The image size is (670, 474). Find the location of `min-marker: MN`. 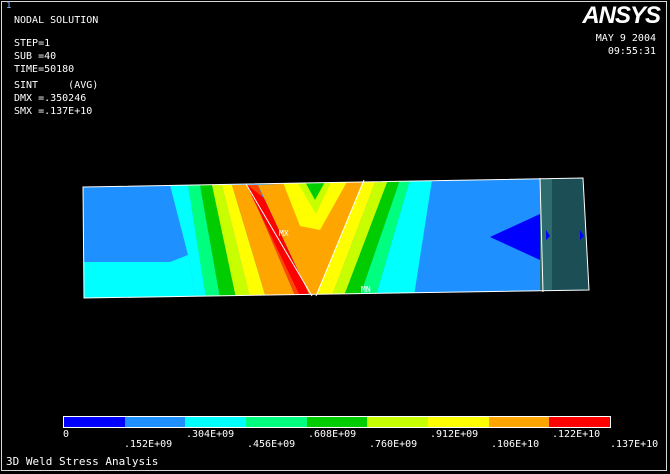

min-marker: MN is located at coordinates (366, 289).